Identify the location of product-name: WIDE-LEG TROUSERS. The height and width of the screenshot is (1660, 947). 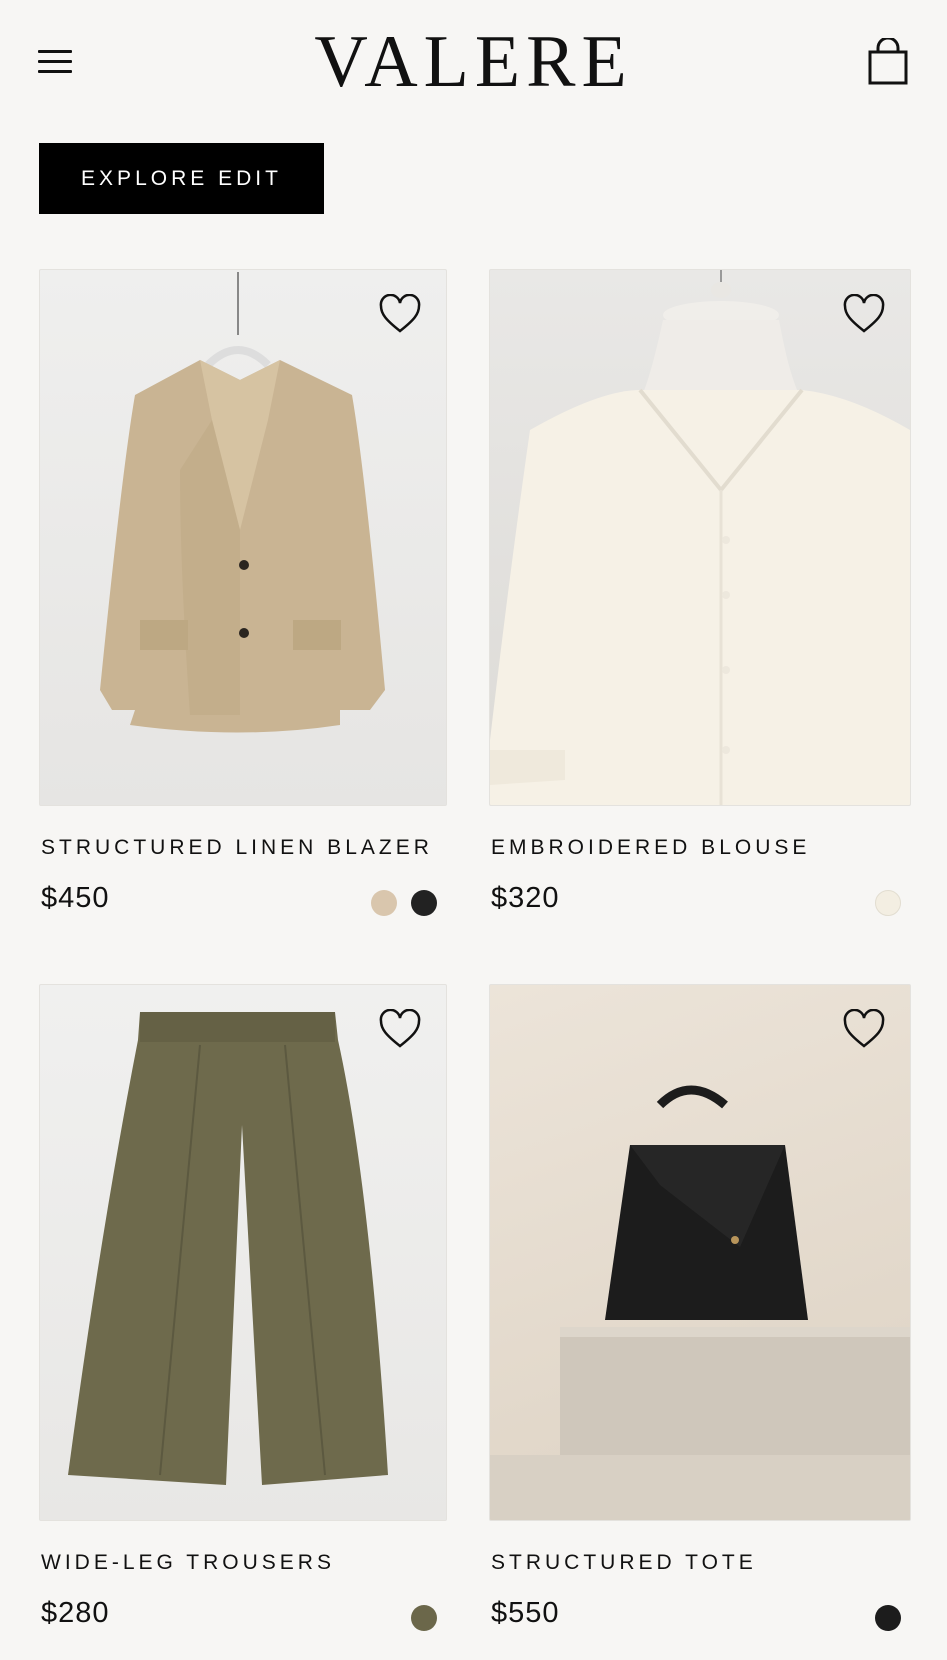
(244, 1563).